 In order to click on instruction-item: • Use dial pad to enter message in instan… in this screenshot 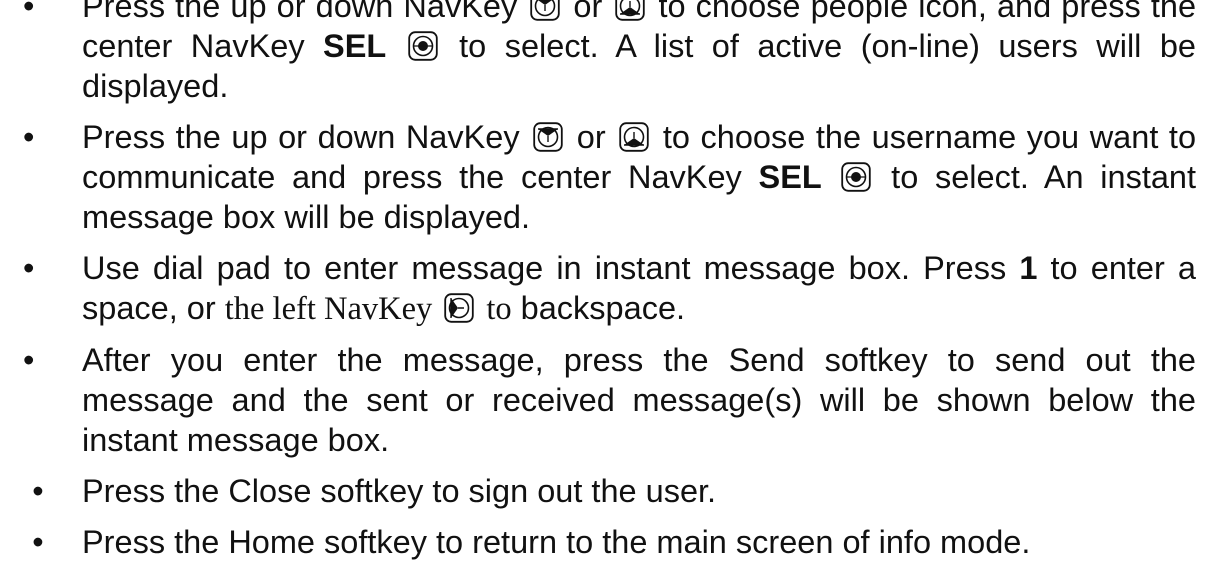, I will do `click(607, 288)`.